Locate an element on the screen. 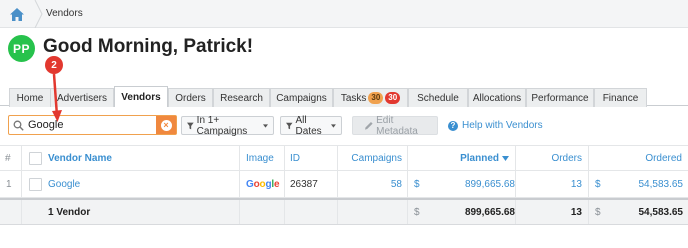 The width and height of the screenshot is (688, 248). tab-research: Research is located at coordinates (241, 97).